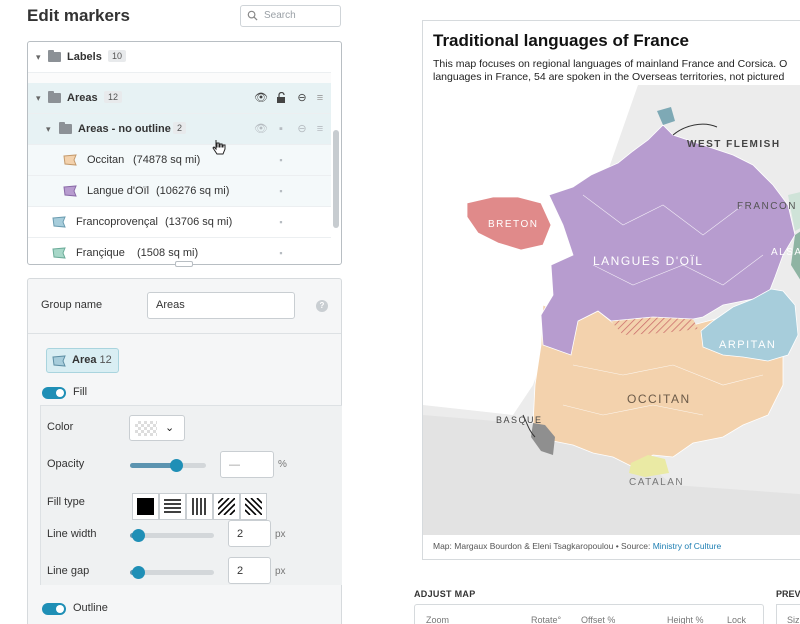 The image size is (800, 624). What do you see at coordinates (100, 253) in the screenshot?
I see `tree-row-label: Françique` at bounding box center [100, 253].